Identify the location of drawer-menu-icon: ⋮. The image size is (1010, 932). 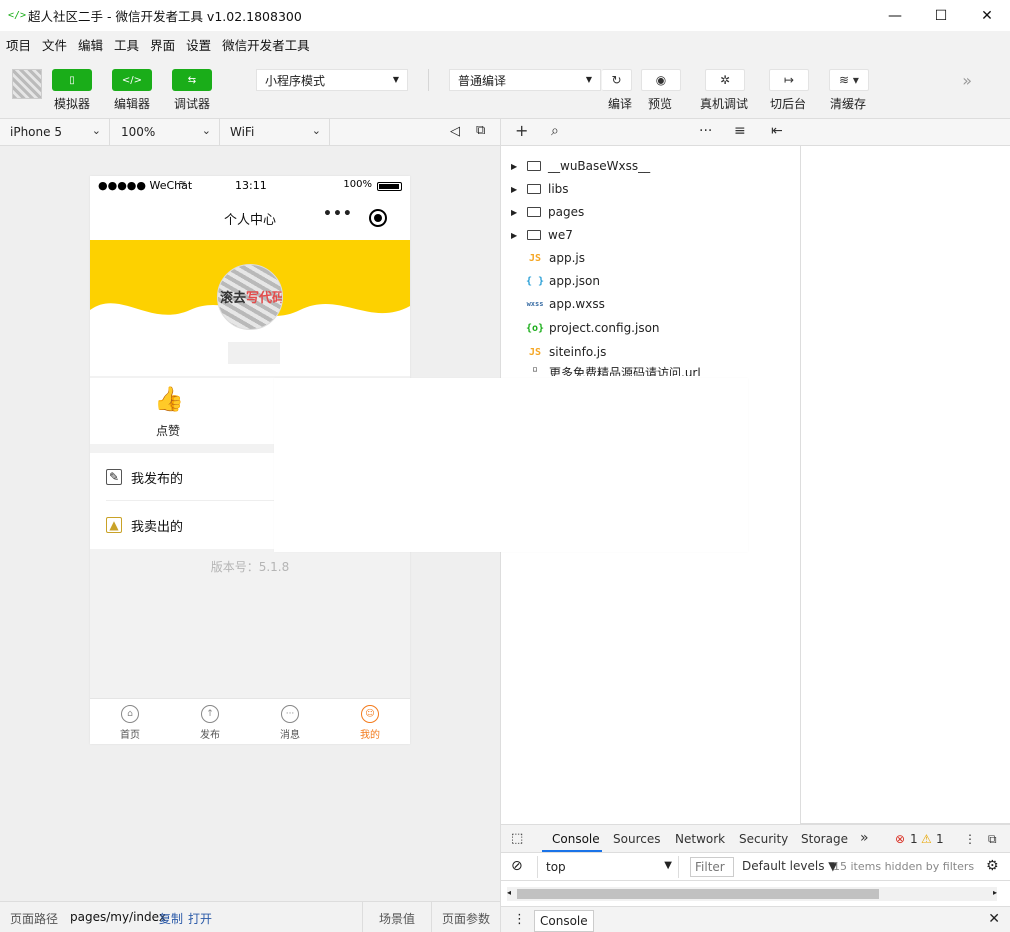
(519, 919).